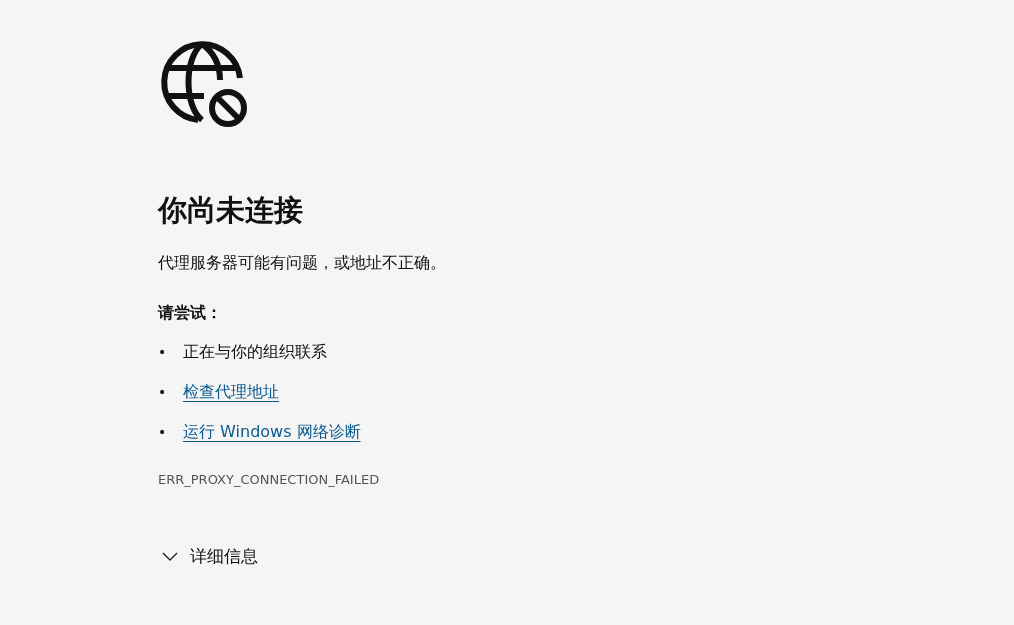  What do you see at coordinates (210, 556) in the screenshot?
I see `details-toggle: 详细信息` at bounding box center [210, 556].